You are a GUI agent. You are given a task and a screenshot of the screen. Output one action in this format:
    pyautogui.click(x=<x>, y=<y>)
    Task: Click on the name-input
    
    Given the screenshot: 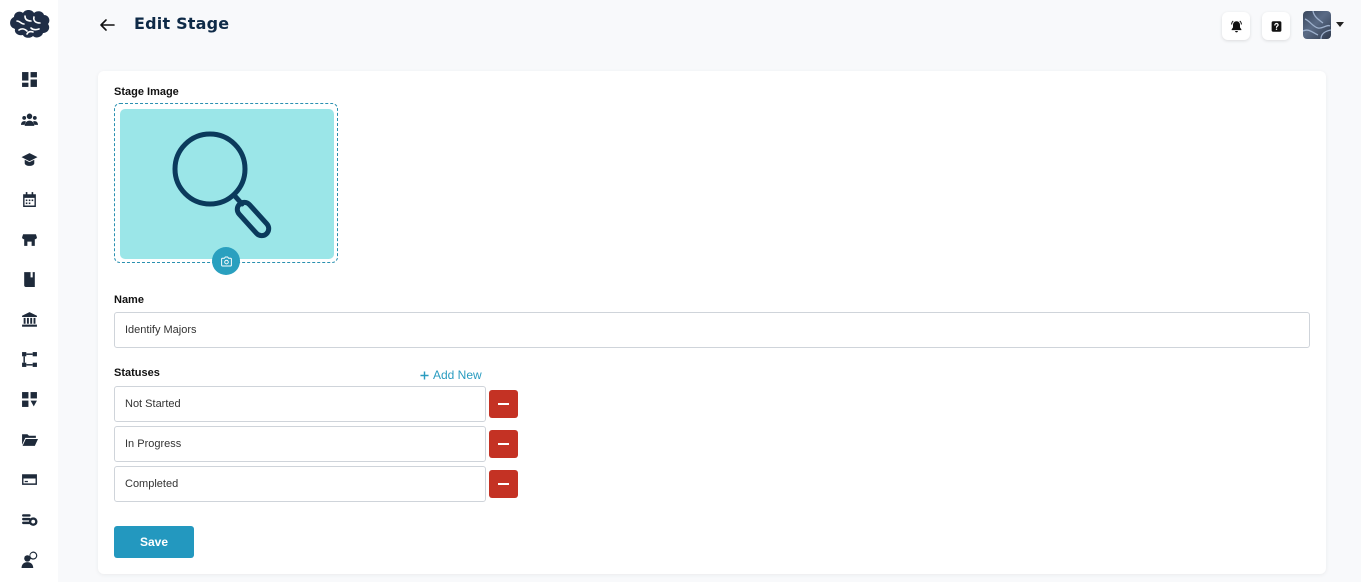 What is the action you would take?
    pyautogui.click(x=712, y=330)
    